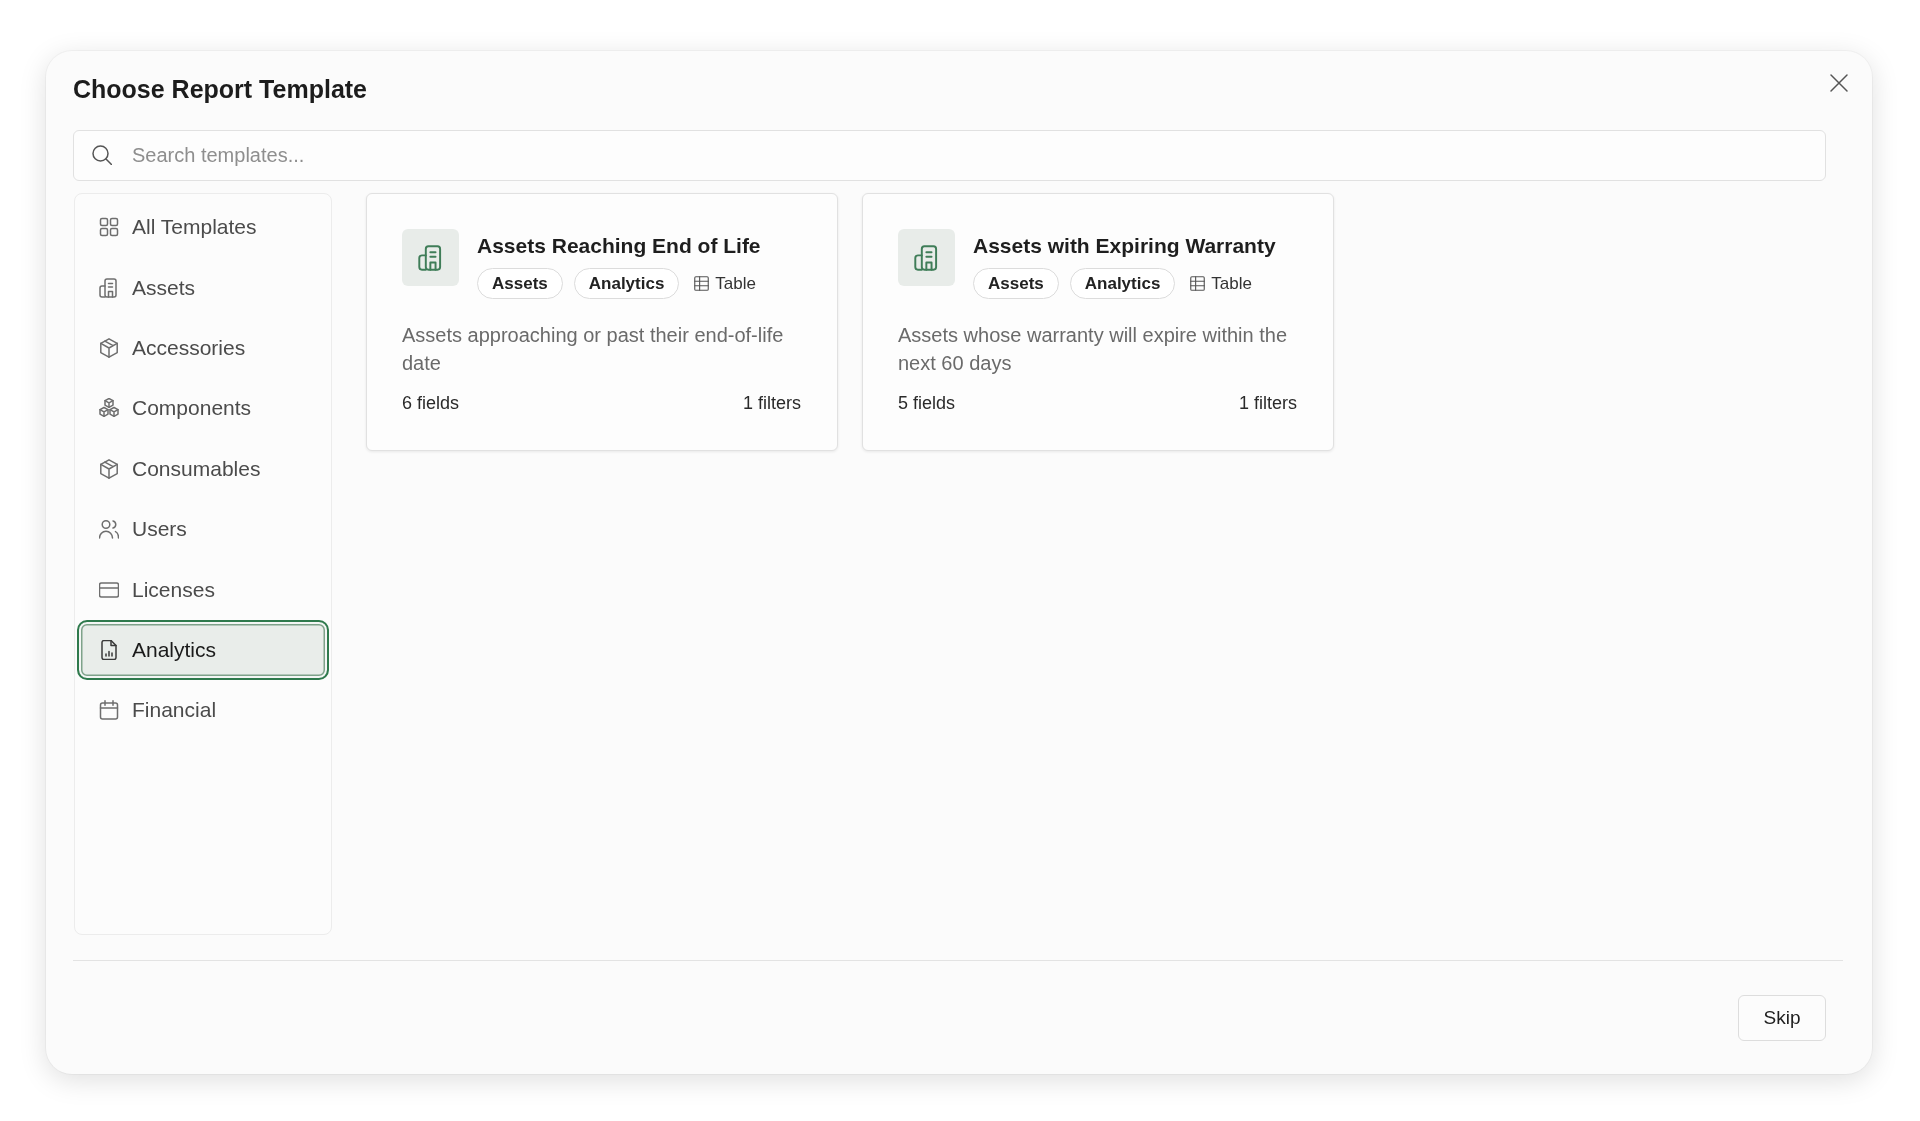 This screenshot has width=1920, height=1121. I want to click on card-title: Assets with Expiring Warranty, so click(1124, 246).